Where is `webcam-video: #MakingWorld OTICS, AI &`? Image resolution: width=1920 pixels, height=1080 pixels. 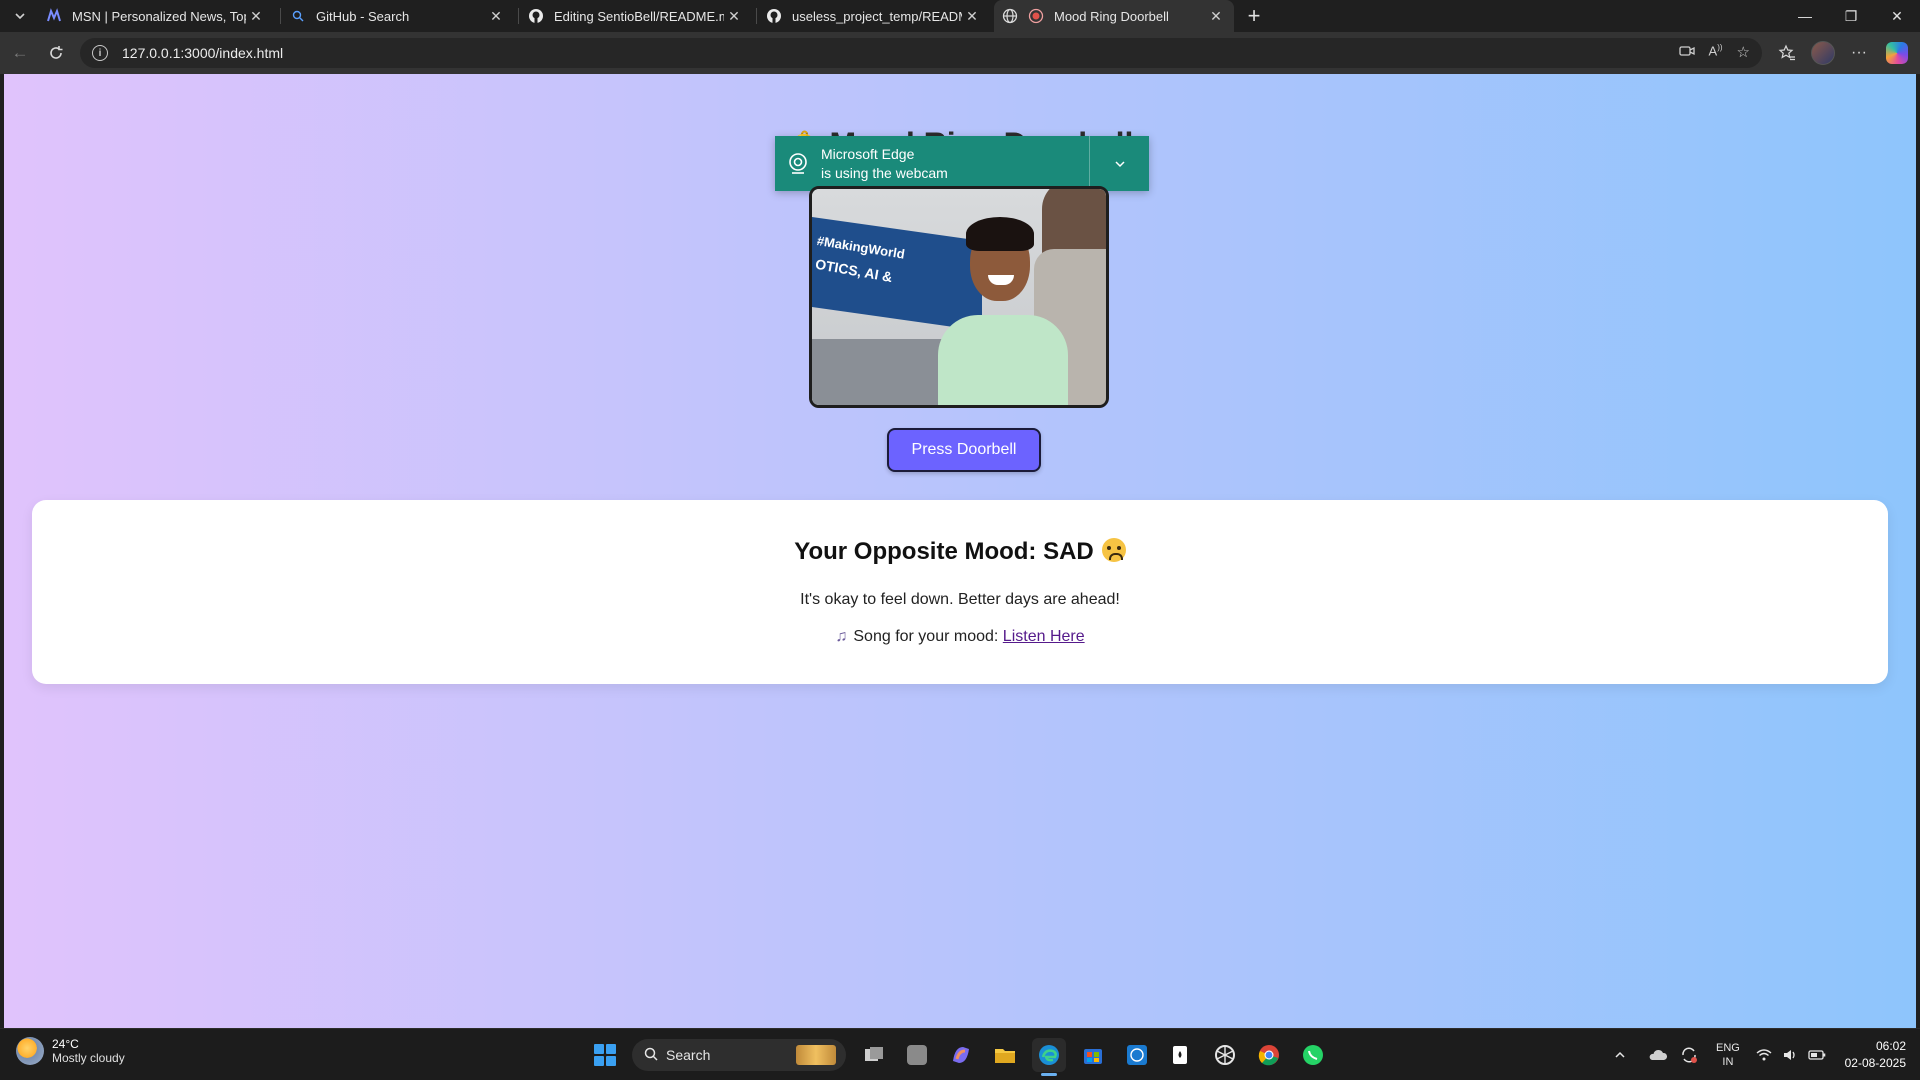 webcam-video: #MakingWorld OTICS, AI & is located at coordinates (959, 297).